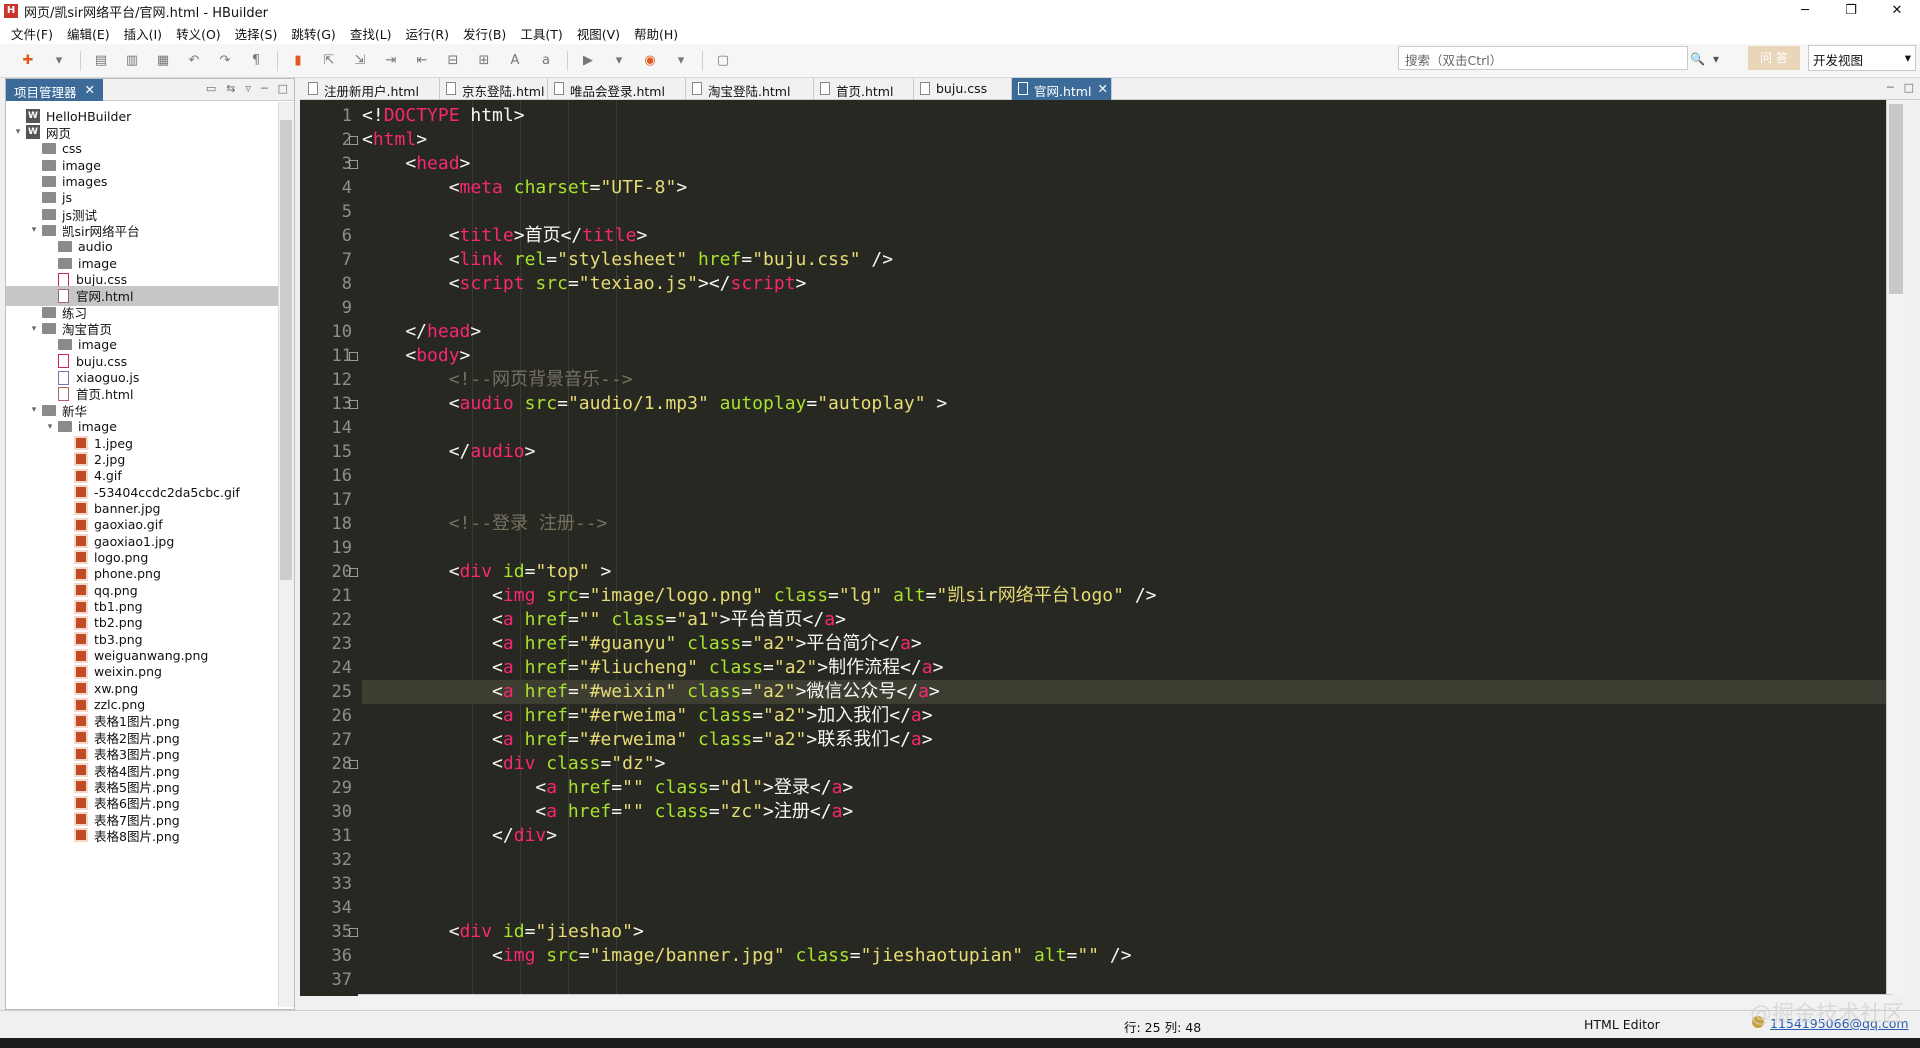 Image resolution: width=1920 pixels, height=1048 pixels. I want to click on tree-scrollbar, so click(286, 554).